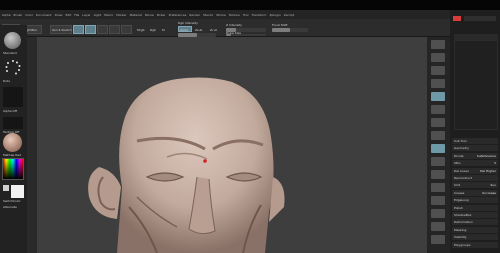 This screenshot has height=253, width=500. What do you see at coordinates (18, 15) in the screenshot?
I see `menu-item-brush: Brush` at bounding box center [18, 15].